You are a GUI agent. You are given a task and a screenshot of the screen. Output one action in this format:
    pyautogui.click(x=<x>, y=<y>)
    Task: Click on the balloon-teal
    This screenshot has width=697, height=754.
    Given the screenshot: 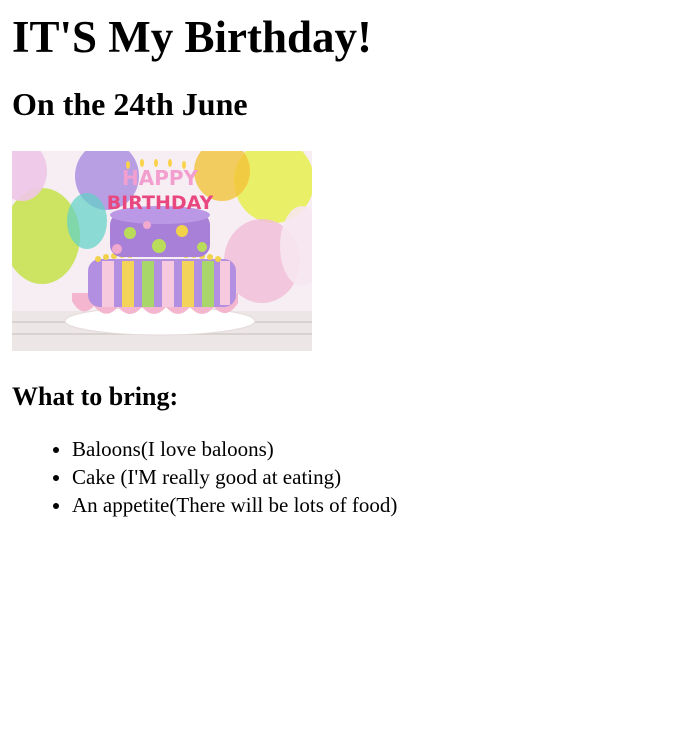 What is the action you would take?
    pyautogui.click(x=87, y=221)
    